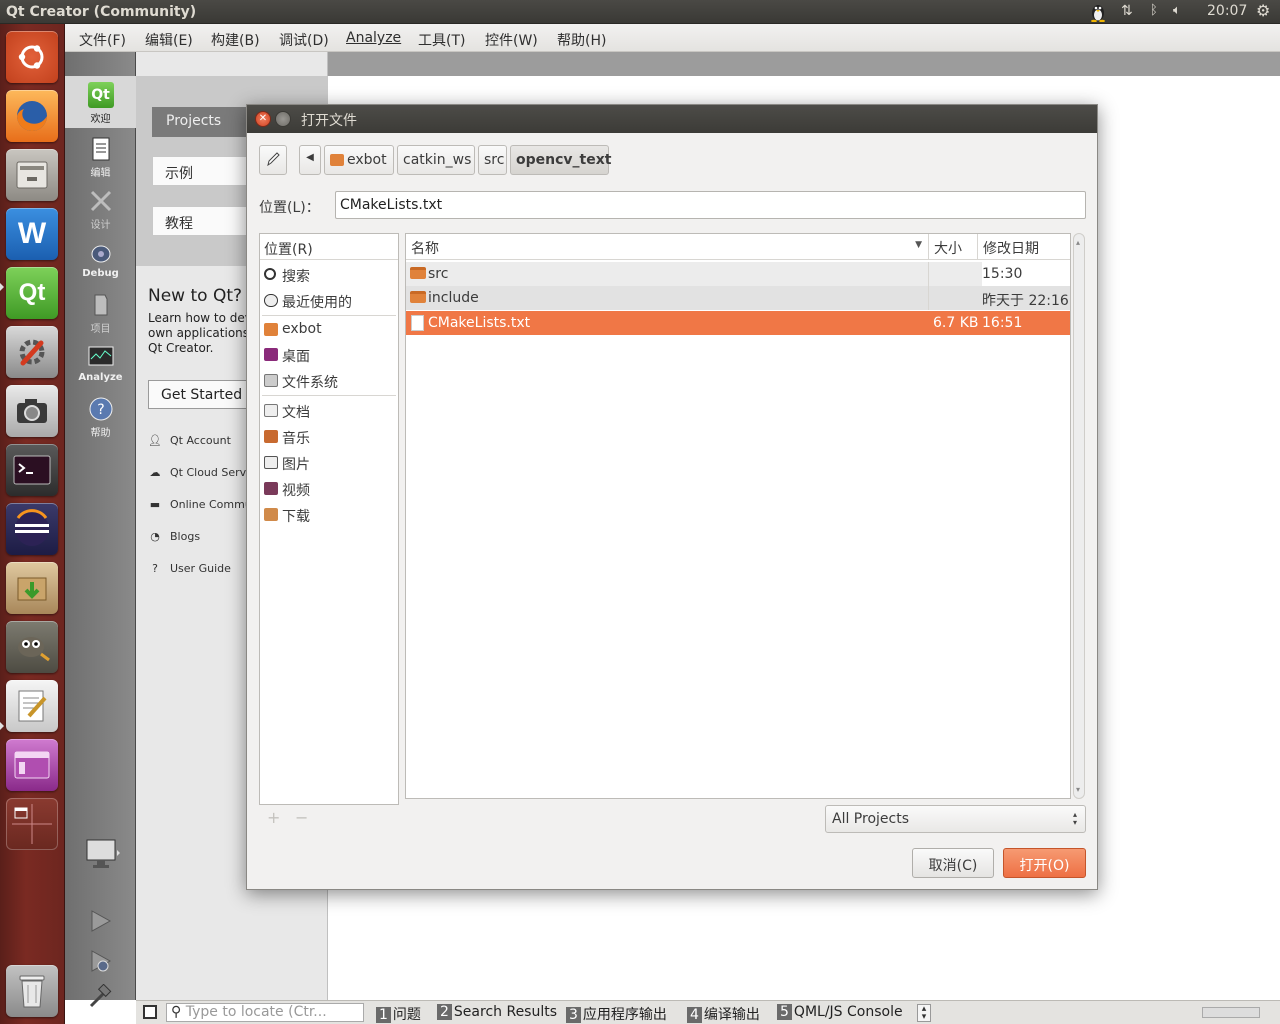 The image size is (1280, 1024). What do you see at coordinates (174, 536) in the screenshot?
I see `blogs-link: ◔ Blogs` at bounding box center [174, 536].